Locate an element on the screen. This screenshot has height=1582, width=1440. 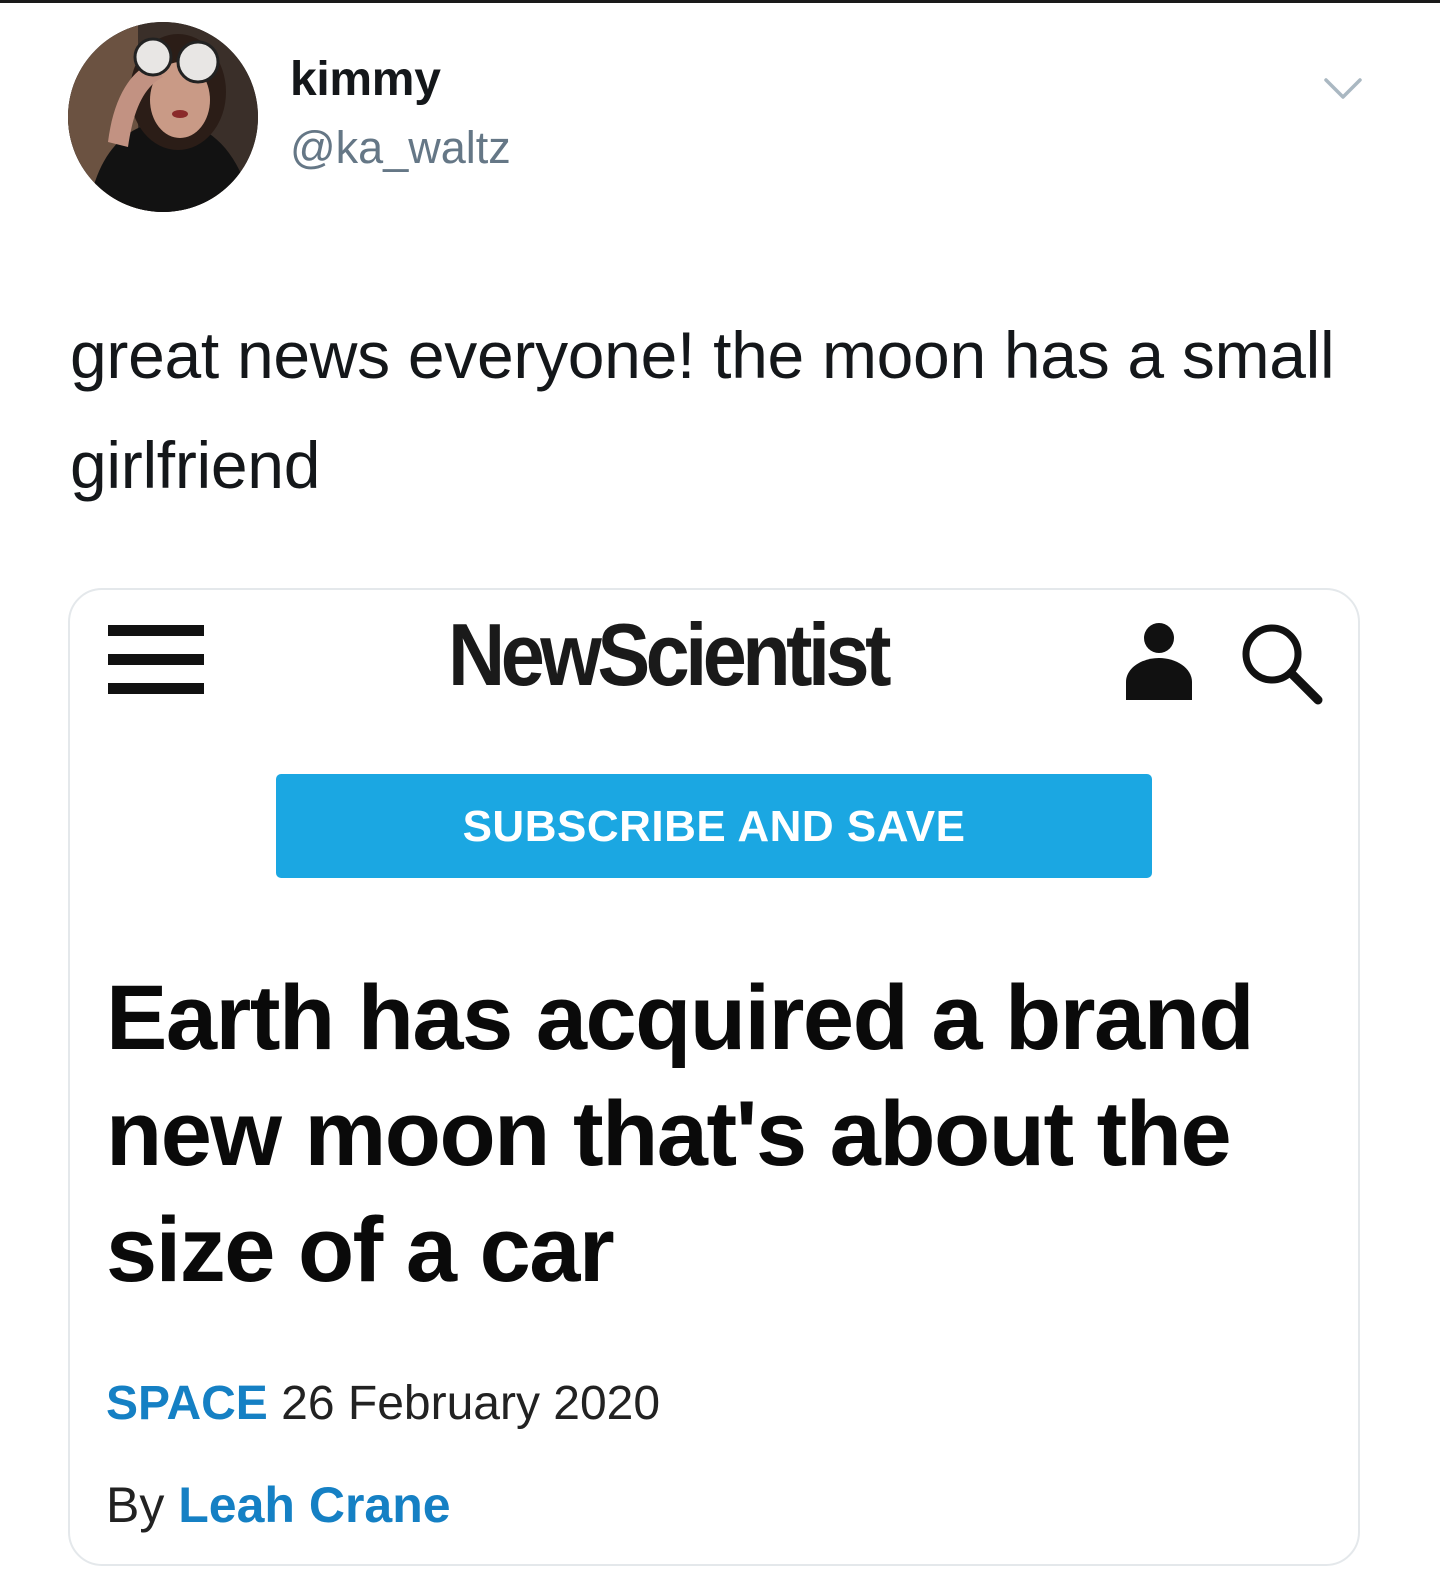
hamburger-menu-icon is located at coordinates (157, 660).